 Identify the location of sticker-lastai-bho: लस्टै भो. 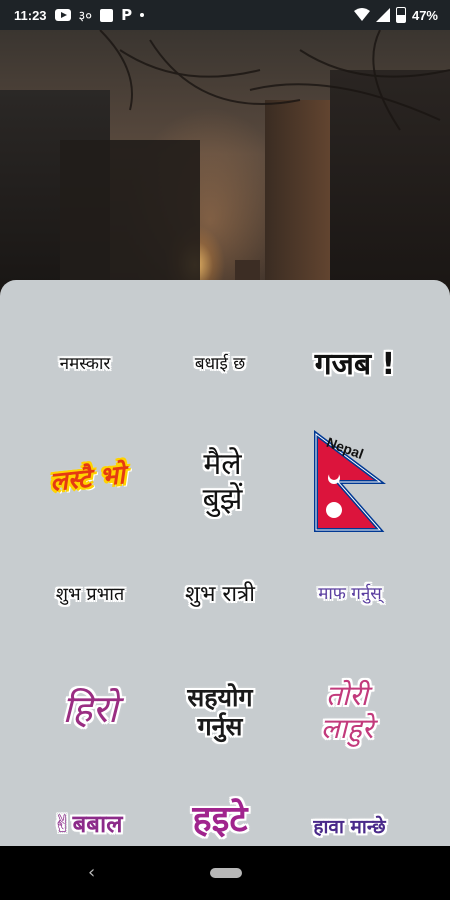
(88, 480).